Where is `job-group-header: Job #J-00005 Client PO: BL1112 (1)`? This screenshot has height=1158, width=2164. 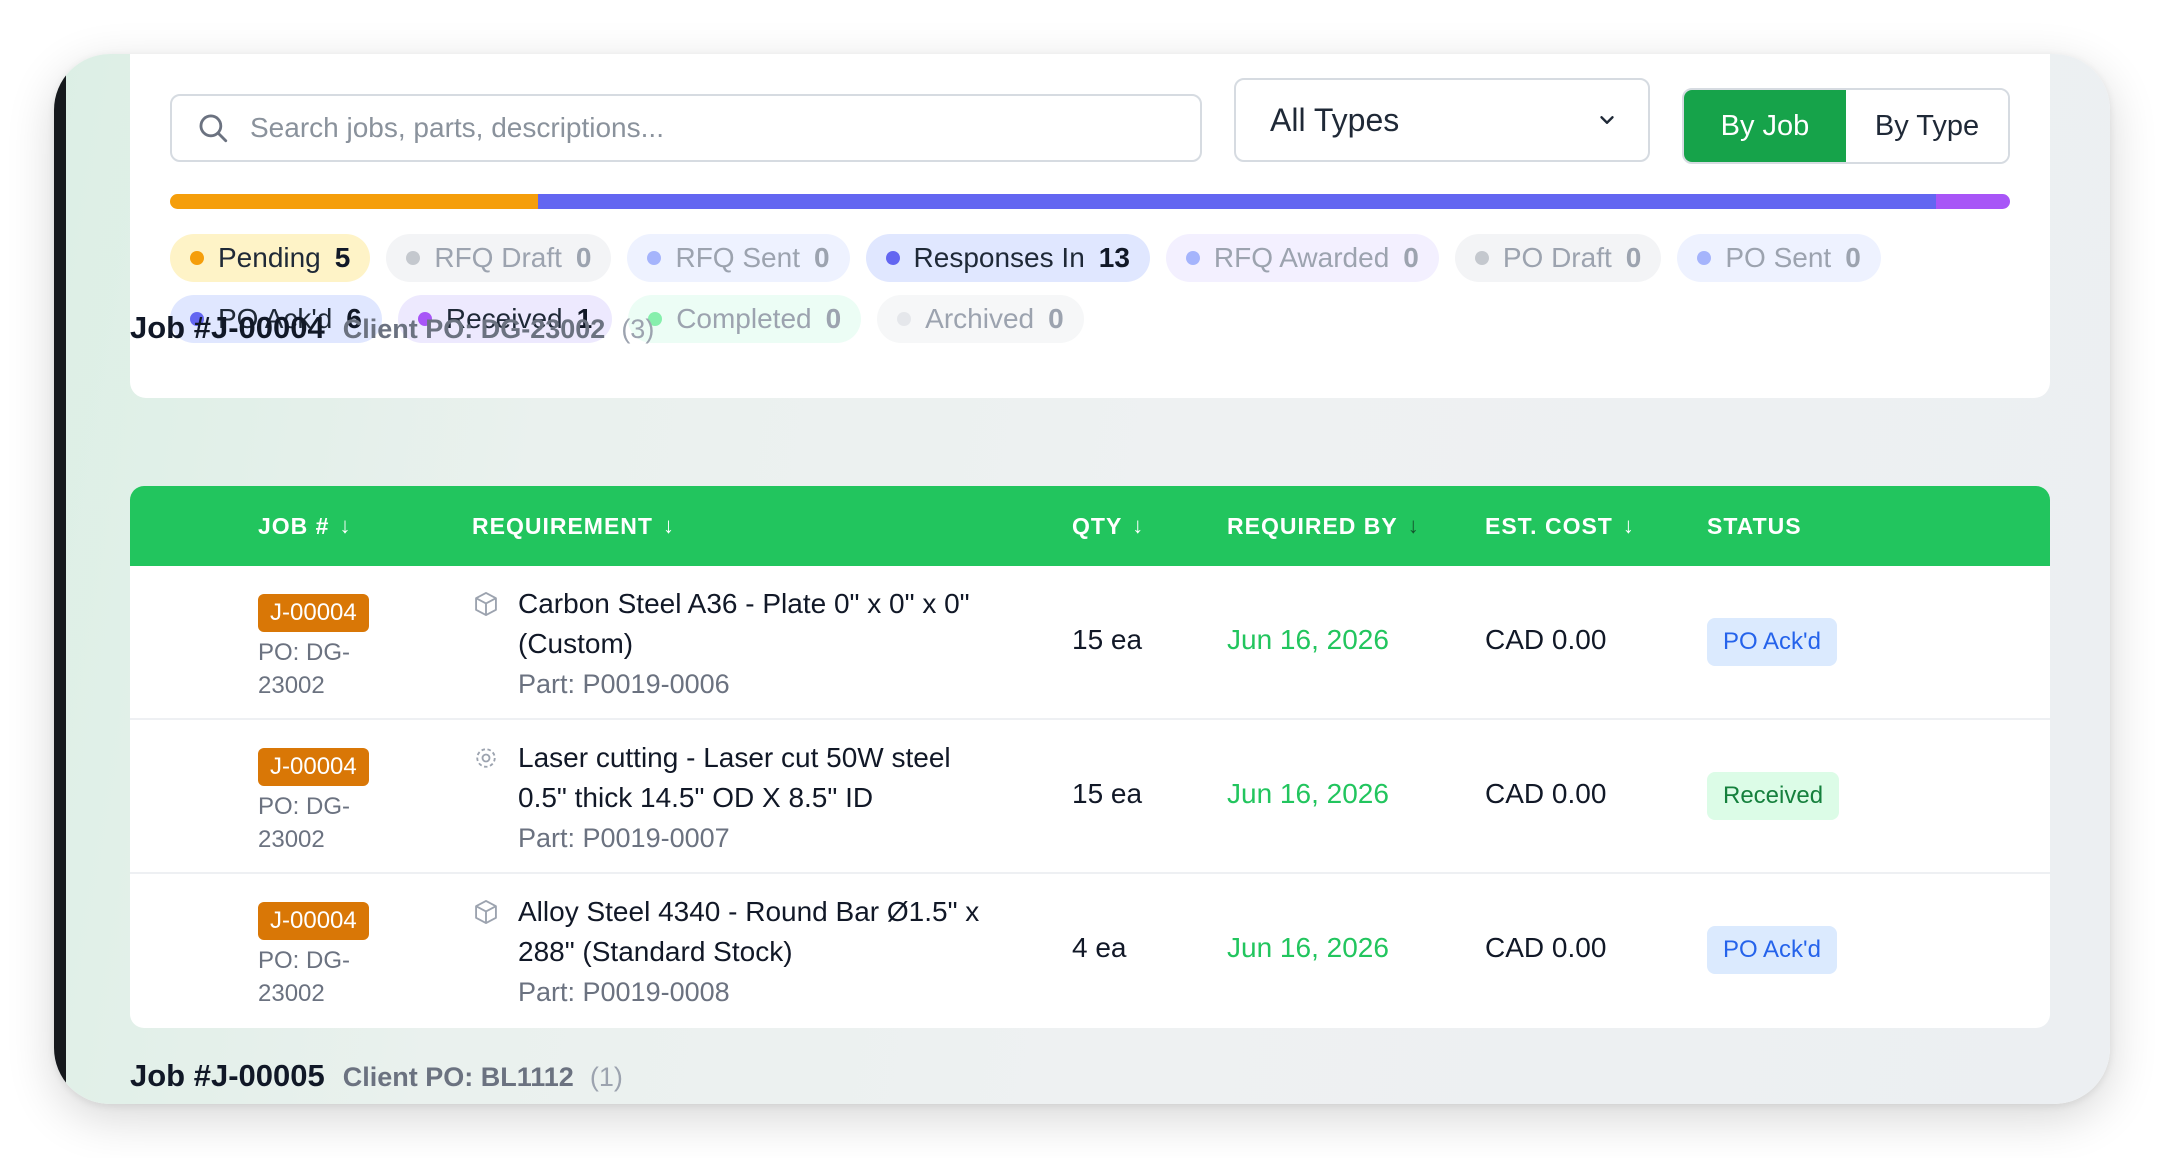 job-group-header: Job #J-00005 Client PO: BL1112 (1) is located at coordinates (376, 1076).